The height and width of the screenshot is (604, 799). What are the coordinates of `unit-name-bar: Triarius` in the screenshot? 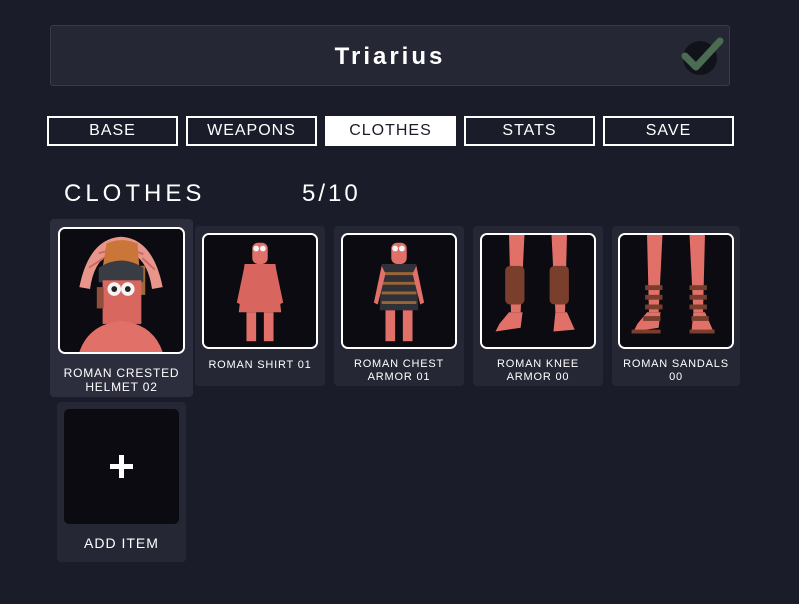 It's located at (390, 55).